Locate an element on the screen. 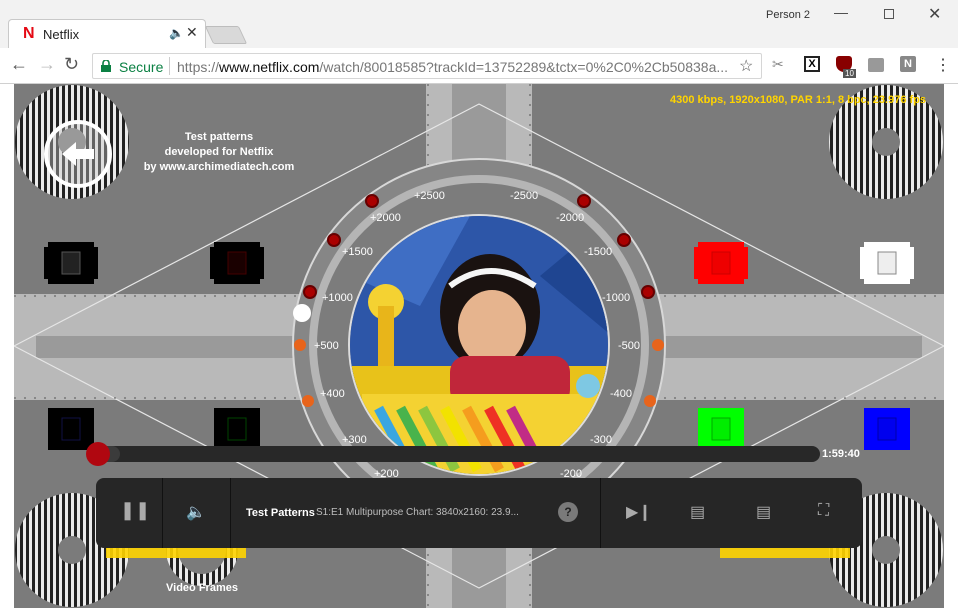 The height and width of the screenshot is (608, 958). progress-bar is located at coordinates (459, 454).